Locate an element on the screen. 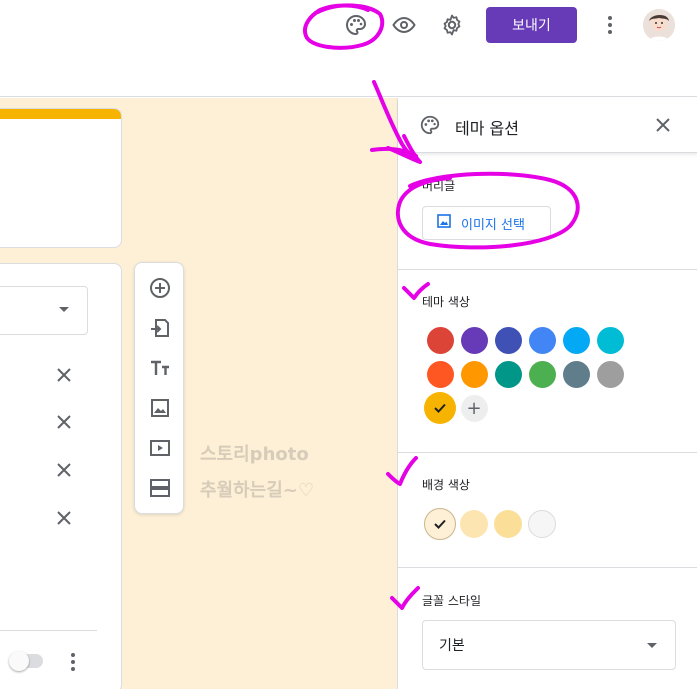 The height and width of the screenshot is (689, 697). select-image-button: 이미지 선택 is located at coordinates (486, 223).